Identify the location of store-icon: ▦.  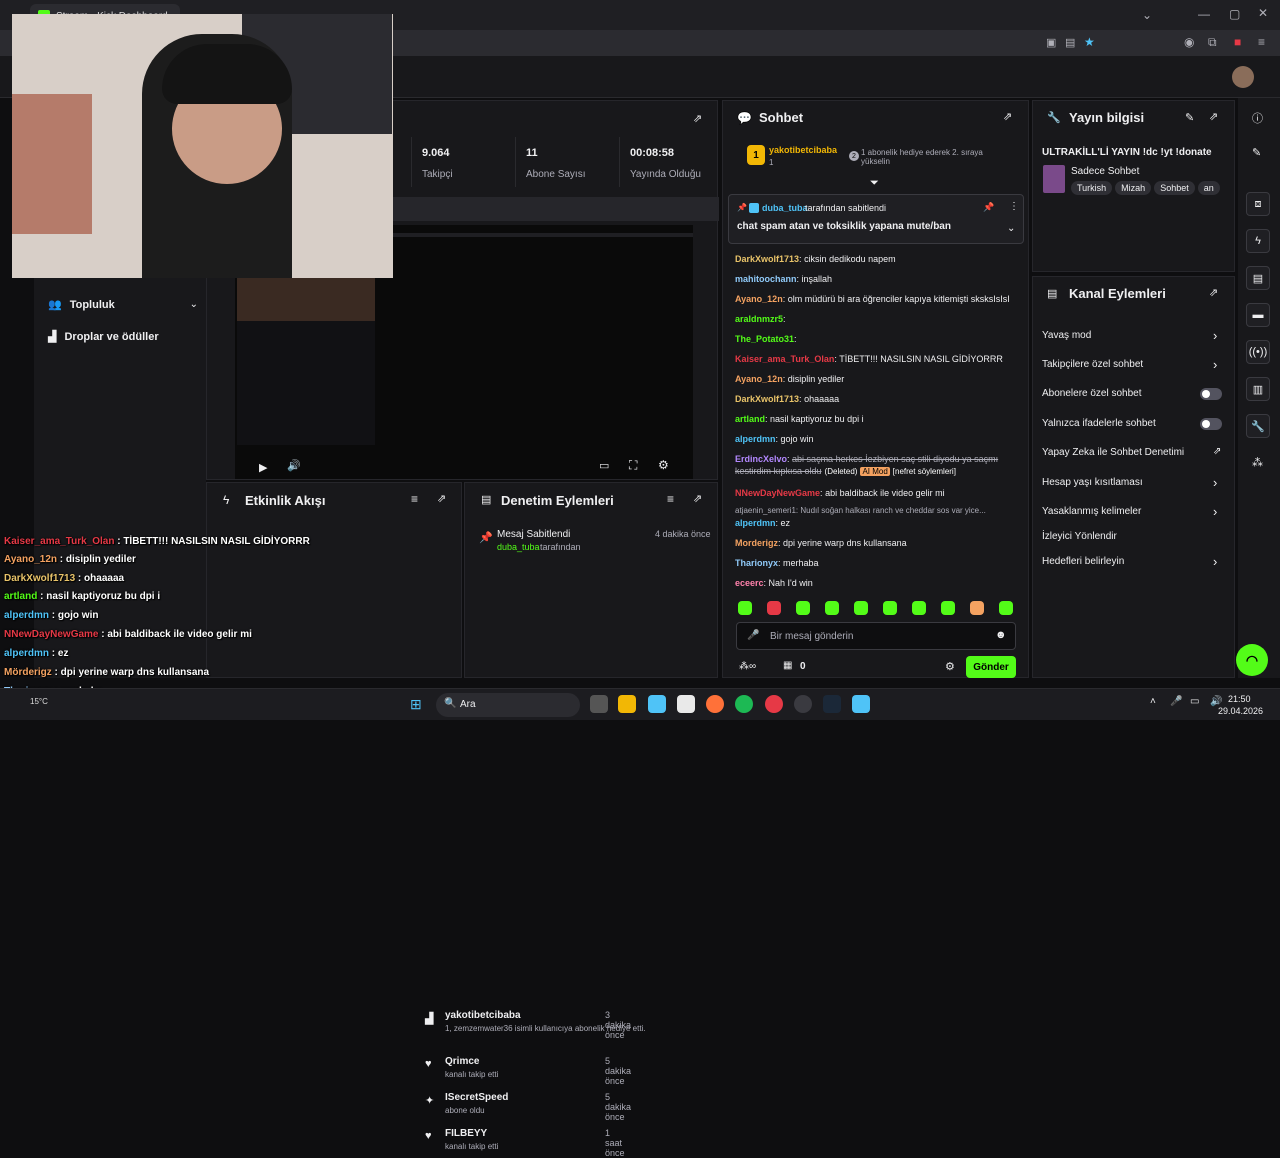
(787, 665).